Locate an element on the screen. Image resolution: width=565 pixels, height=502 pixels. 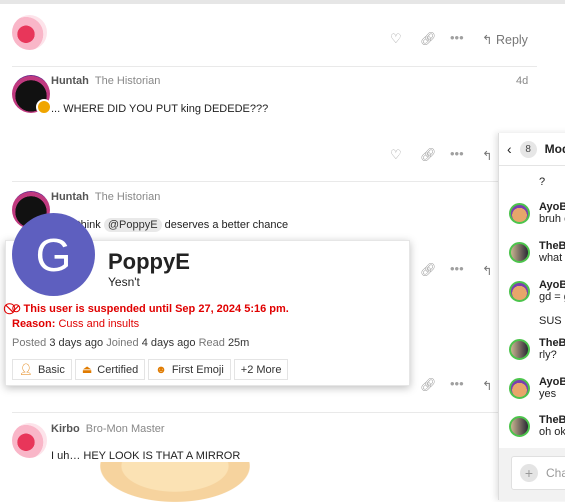
username: Kirbo is located at coordinates (65, 429).